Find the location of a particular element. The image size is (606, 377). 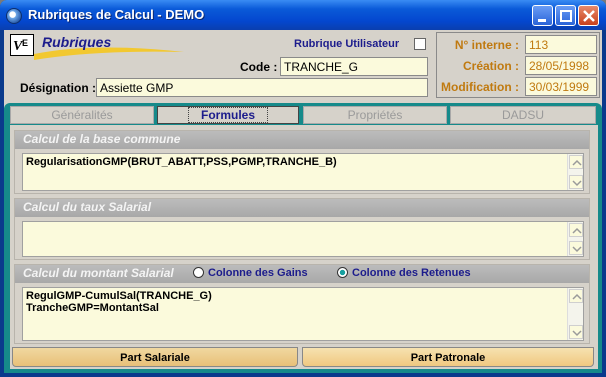

logo-icon: VE is located at coordinates (22, 45).